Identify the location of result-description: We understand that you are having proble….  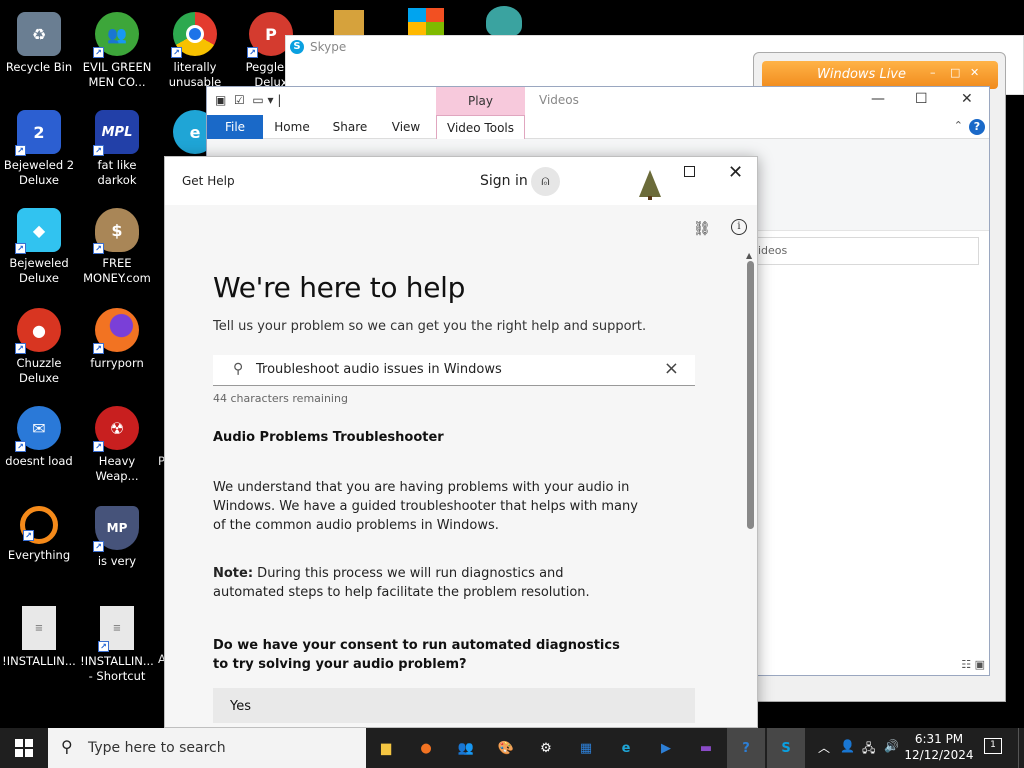
(425, 506).